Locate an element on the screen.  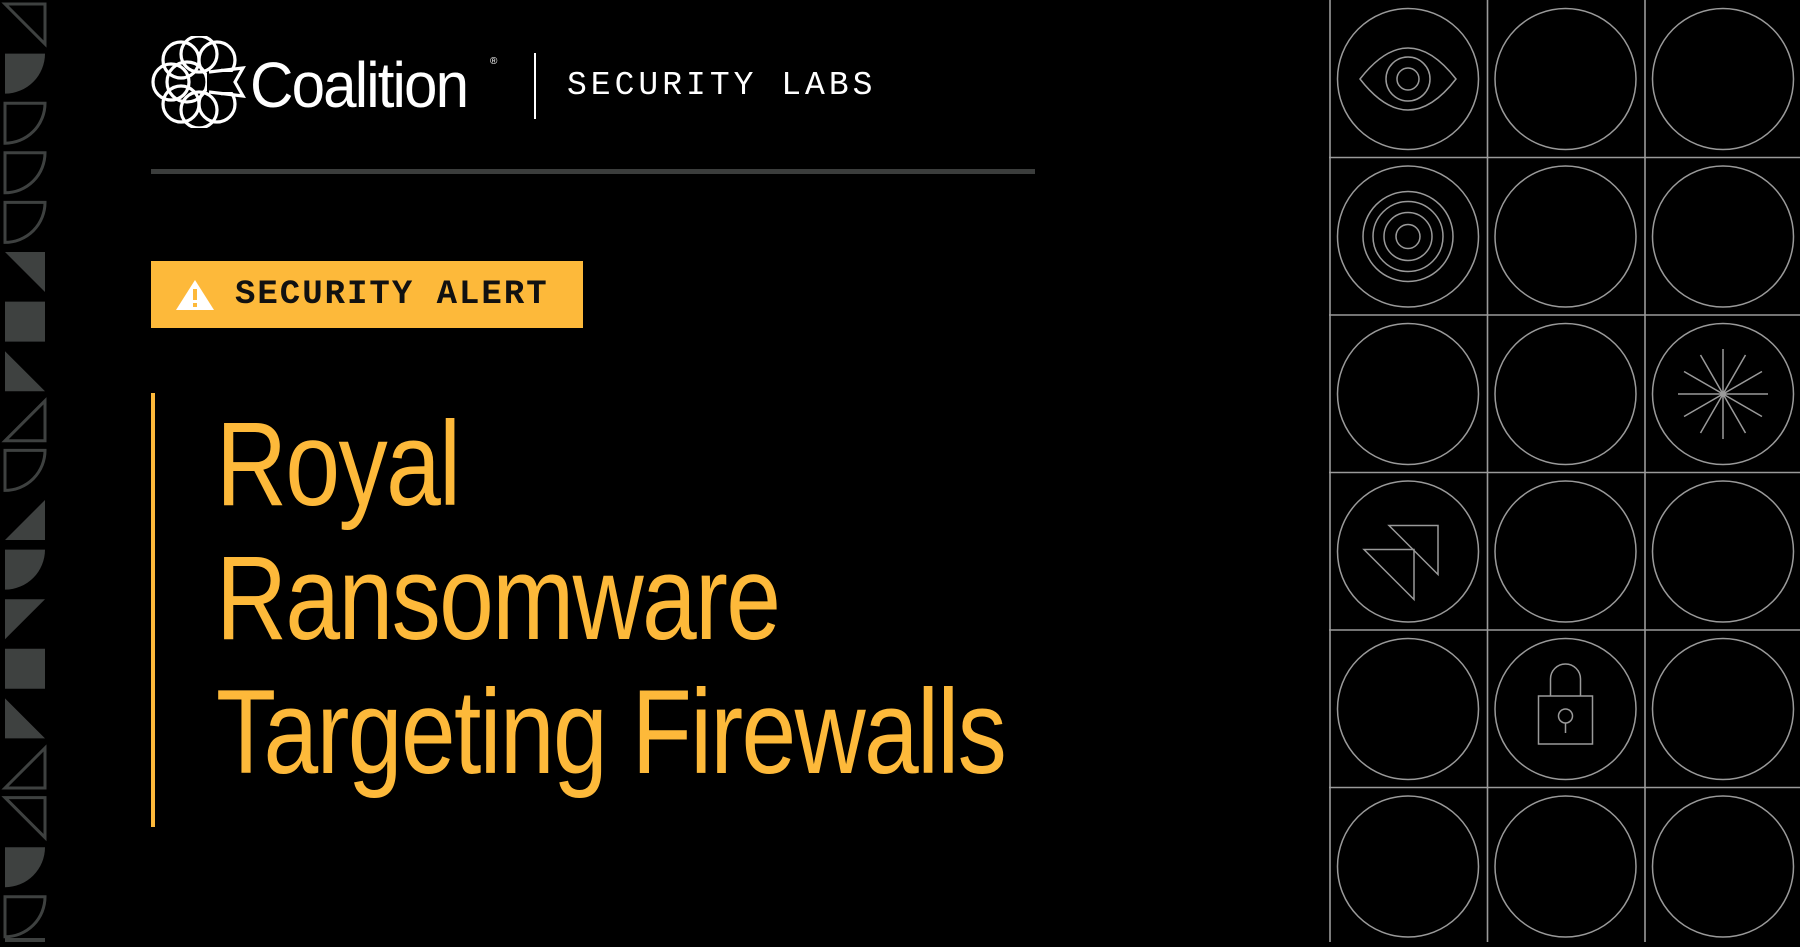
header-divider is located at coordinates (593, 171).